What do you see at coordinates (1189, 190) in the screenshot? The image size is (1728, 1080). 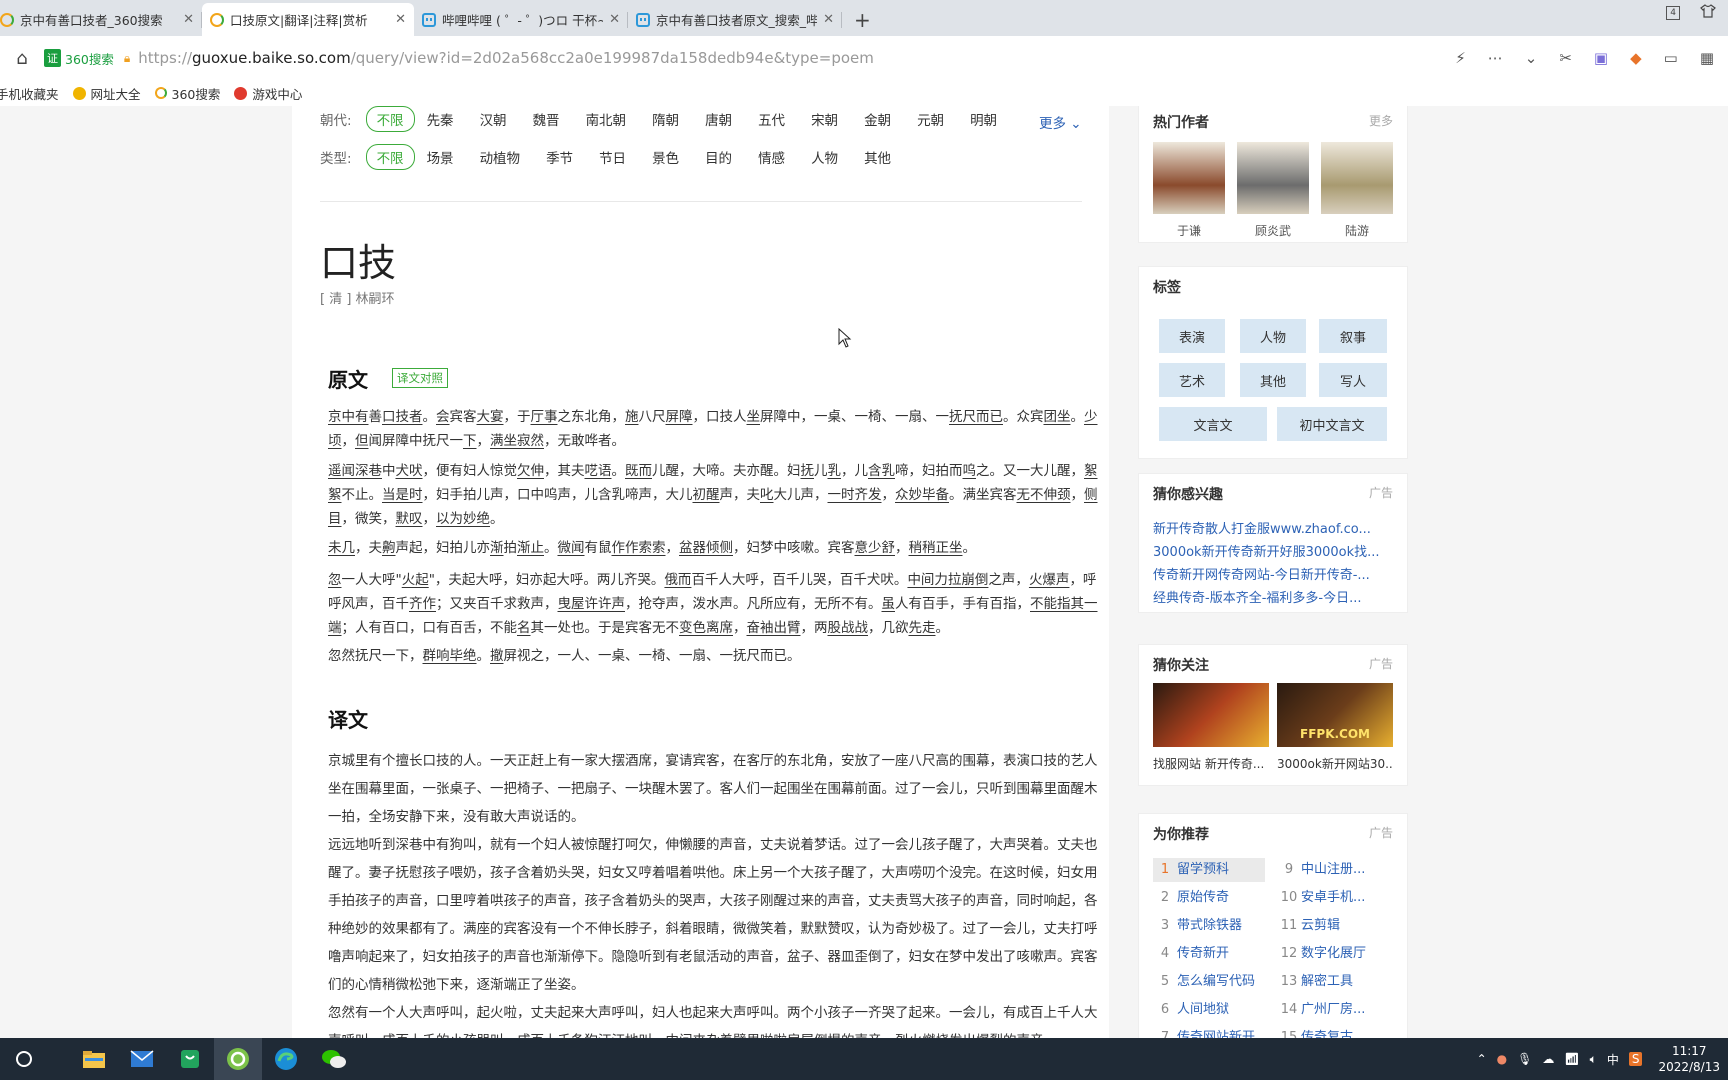 I see `author-item: 于谦` at bounding box center [1189, 190].